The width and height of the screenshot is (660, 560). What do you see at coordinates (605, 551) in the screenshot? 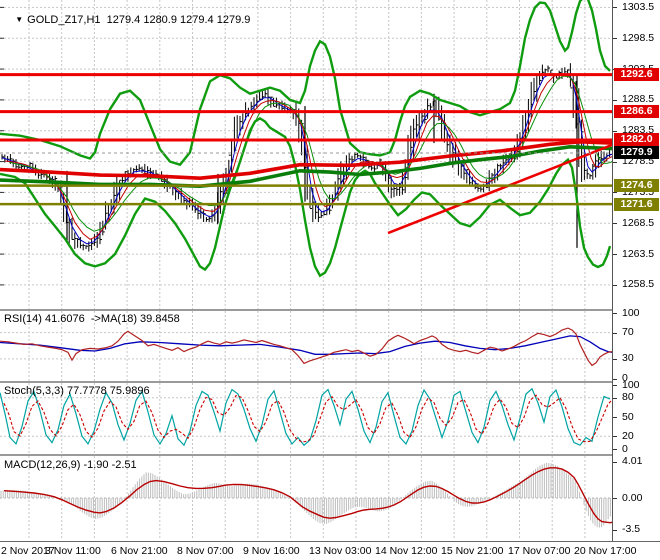
I see `time-axis-label: 20 Nov 17:00` at bounding box center [605, 551].